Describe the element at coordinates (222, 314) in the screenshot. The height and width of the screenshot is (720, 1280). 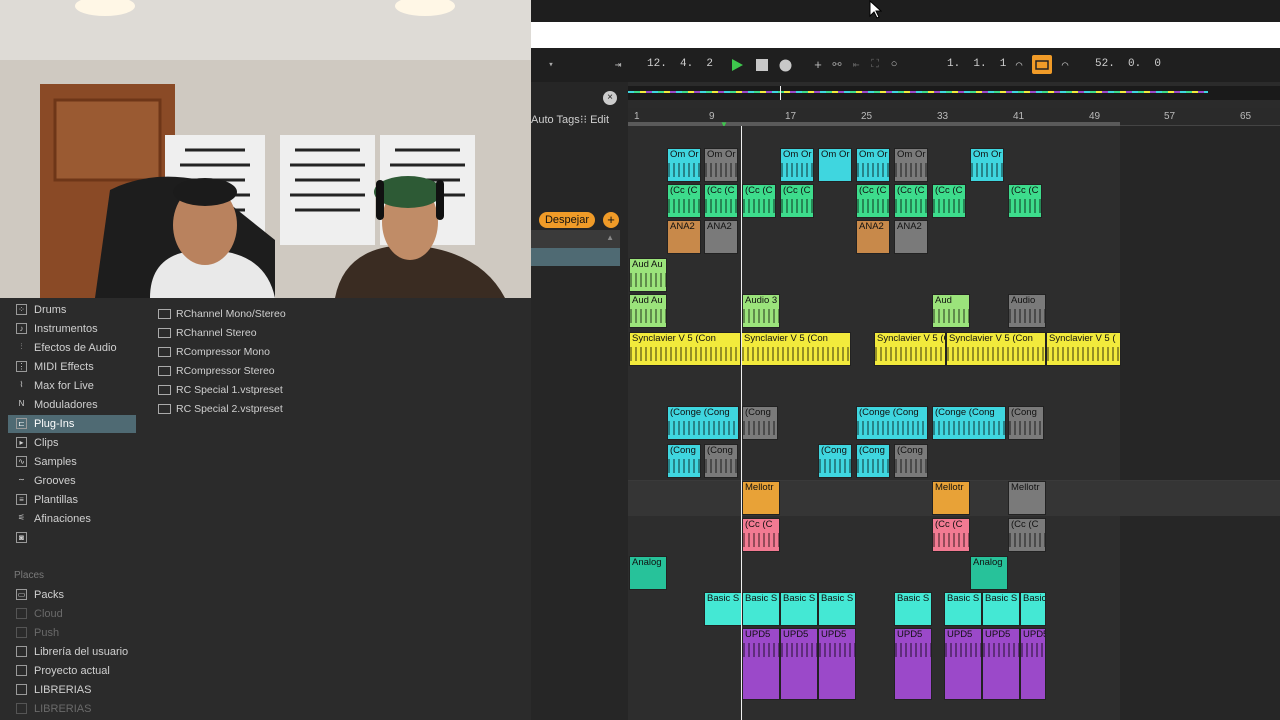
I see `file-item: RChannel Mono/Stereo` at that location.